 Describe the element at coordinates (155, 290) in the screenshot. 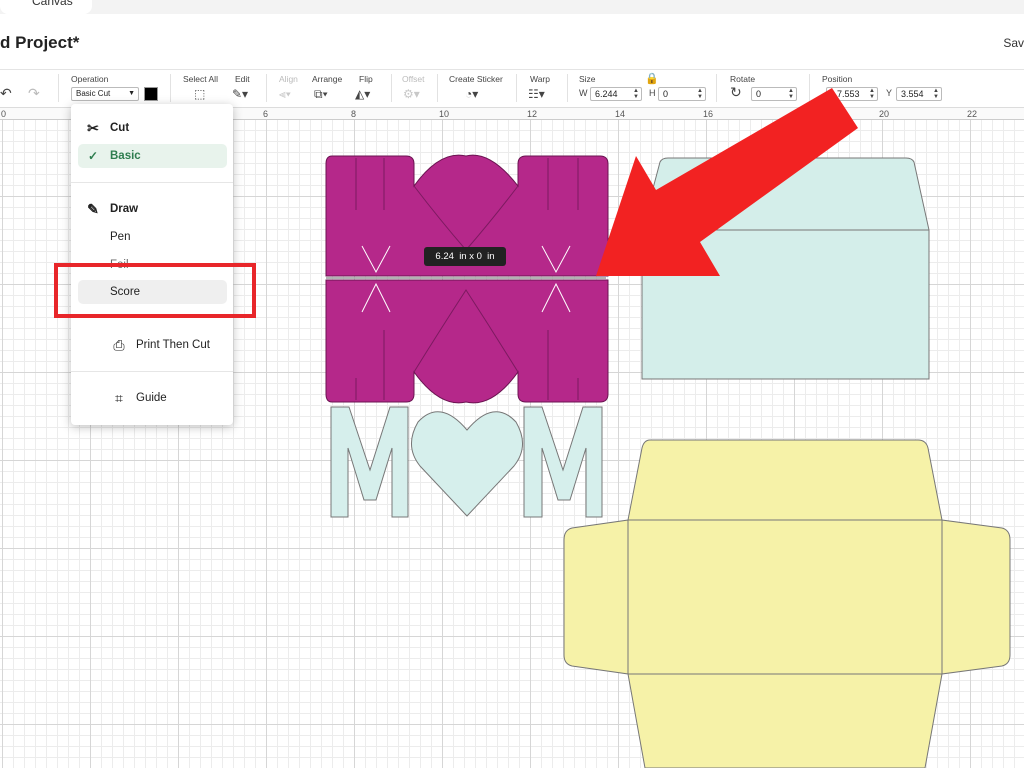

I see `score-highlight-annotation` at that location.